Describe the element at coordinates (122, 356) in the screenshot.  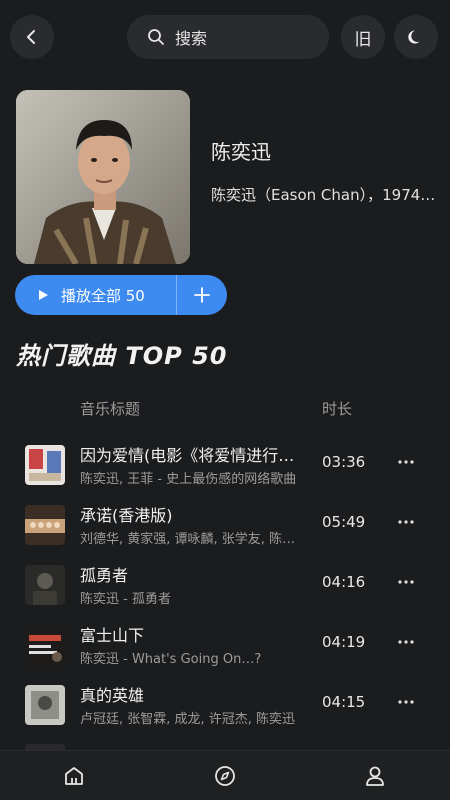
I see `section-title: 热门歌曲 TOP 50` at that location.